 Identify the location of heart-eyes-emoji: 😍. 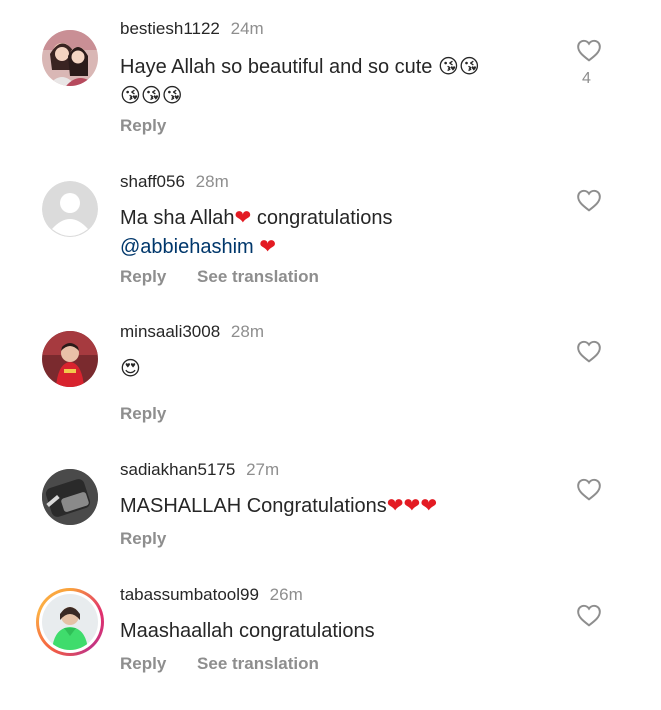
(130, 368).